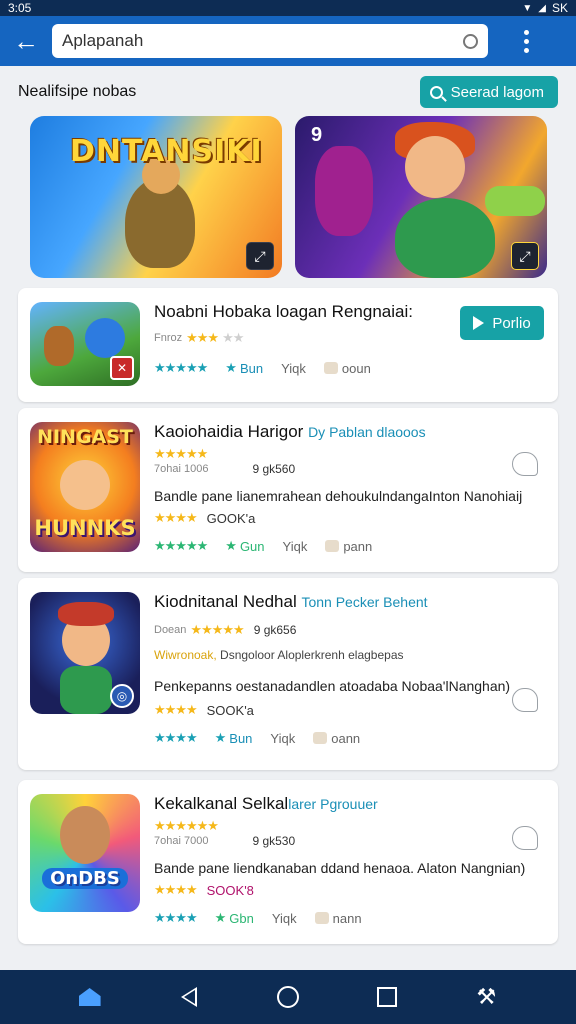 Image resolution: width=576 pixels, height=1024 pixels. Describe the element at coordinates (367, 432) in the screenshot. I see `app-developer: Dy Pablan dlaooos` at that location.